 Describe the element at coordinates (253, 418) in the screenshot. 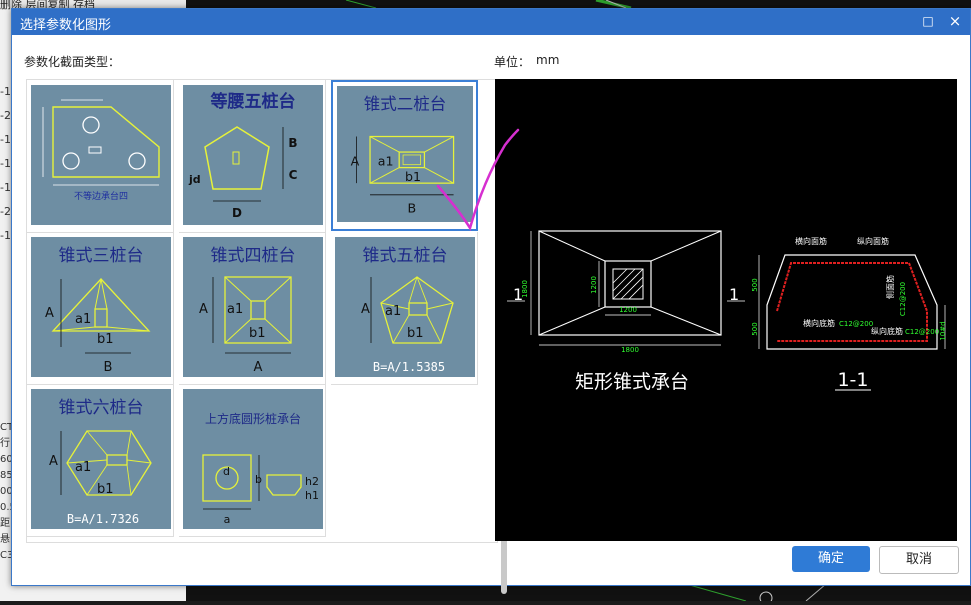

I see `thumb-title: 上方底圆形桩承台` at that location.